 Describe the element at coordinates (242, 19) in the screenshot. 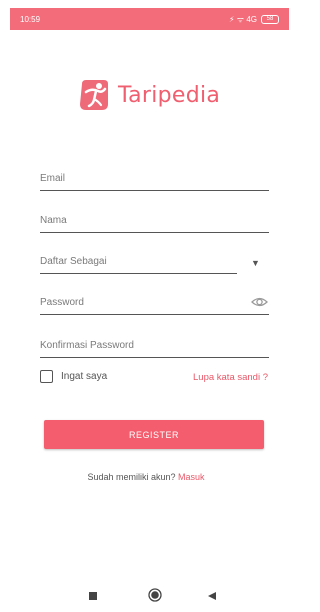

I see `signal-icons: ⚡ ᯤ 4G` at that location.